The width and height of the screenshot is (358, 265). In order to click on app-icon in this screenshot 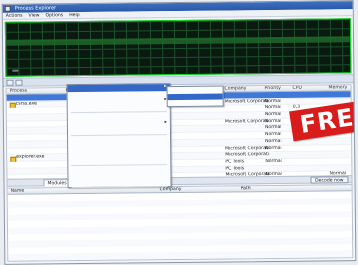, I will do `click(7, 8)`.